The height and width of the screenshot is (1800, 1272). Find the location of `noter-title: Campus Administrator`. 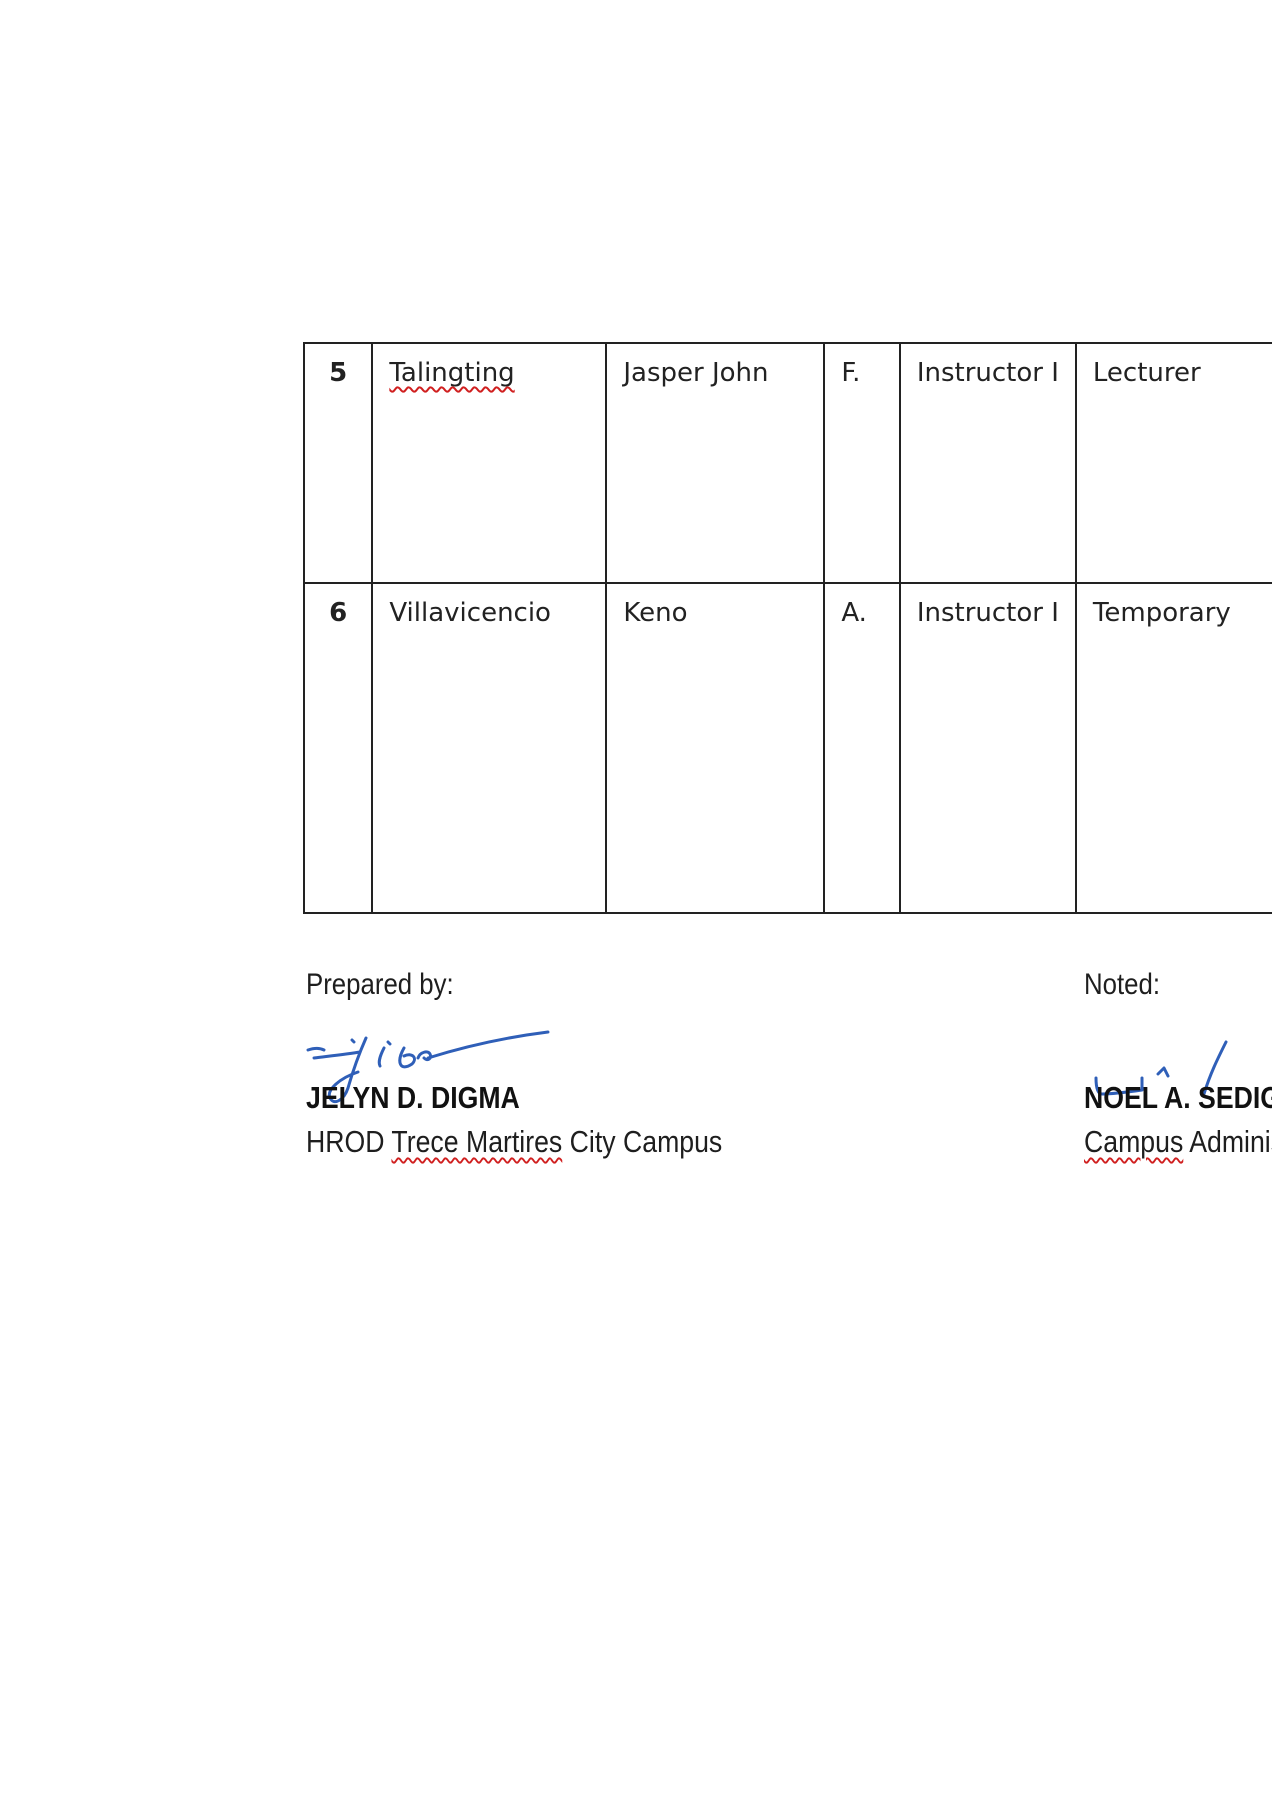

noter-title: Campus Administrator is located at coordinates (1178, 1142).